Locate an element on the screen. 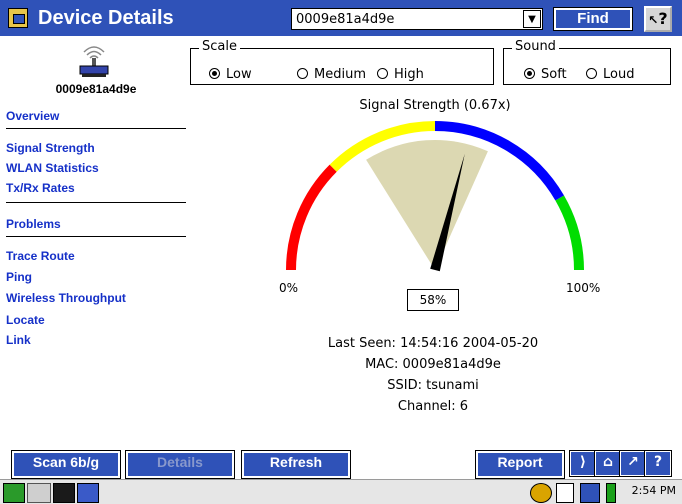 This screenshot has height=504, width=682. sound-soft-radio: Soft is located at coordinates (545, 75).